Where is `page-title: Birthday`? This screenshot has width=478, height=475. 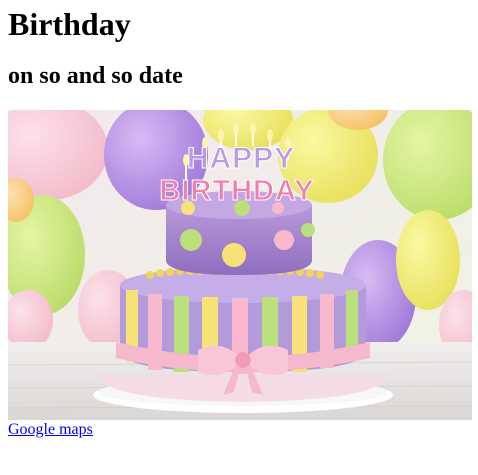
page-title: Birthday is located at coordinates (69, 24).